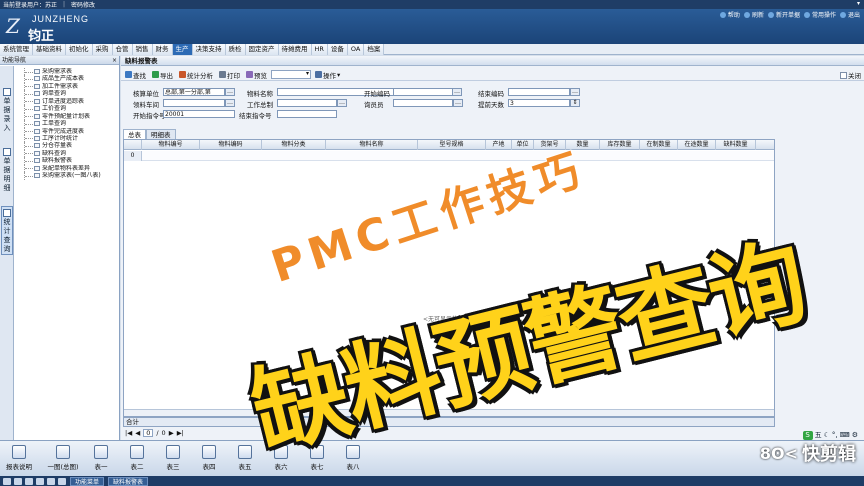  Describe the element at coordinates (173, 458) in the screenshot. I see `shortcut-table-3: 表三` at that location.